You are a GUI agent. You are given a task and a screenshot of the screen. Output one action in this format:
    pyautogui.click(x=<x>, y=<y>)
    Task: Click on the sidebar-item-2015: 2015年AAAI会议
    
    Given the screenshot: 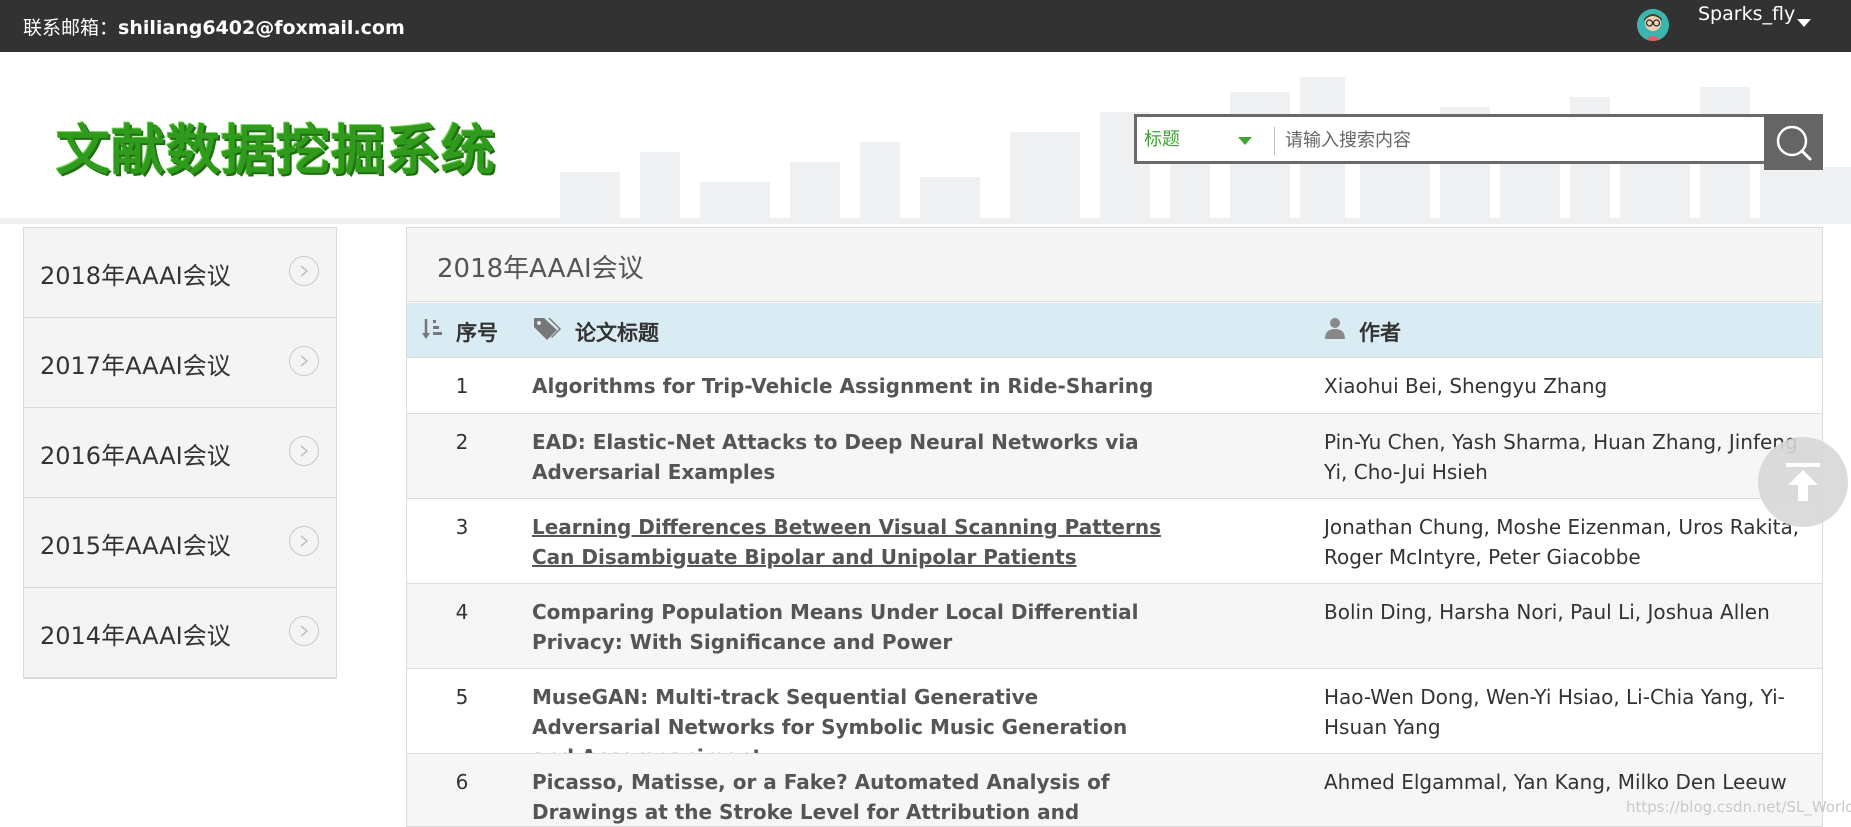 What is the action you would take?
    pyautogui.click(x=180, y=543)
    